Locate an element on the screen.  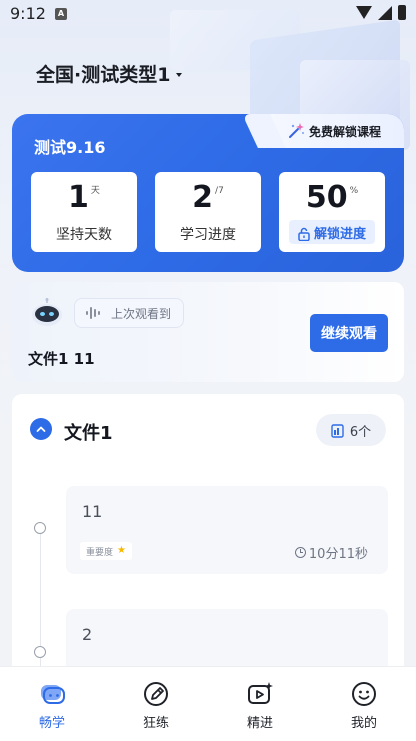
stat-label: 学习进度 is located at coordinates (208, 235).